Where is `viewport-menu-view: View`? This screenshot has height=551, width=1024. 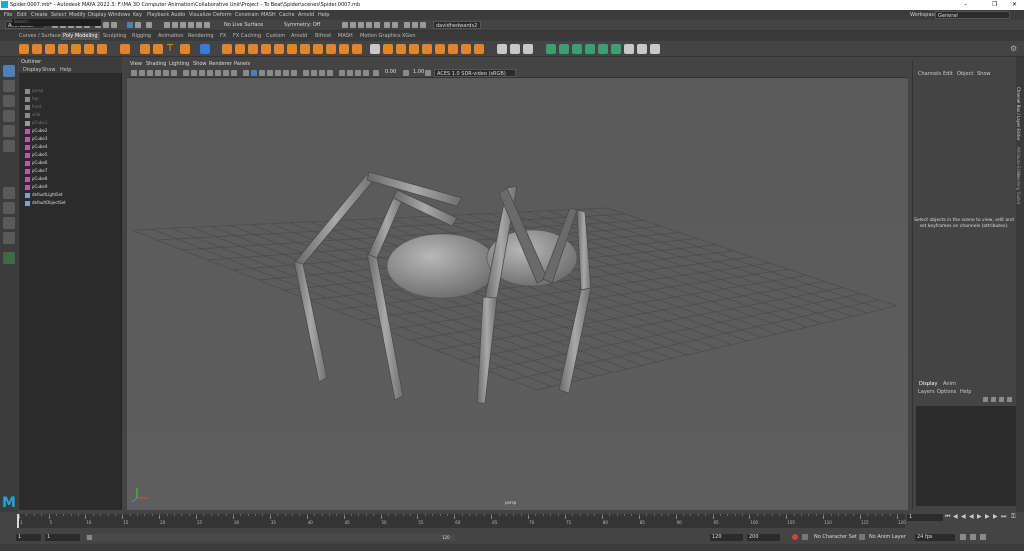
viewport-menu-view: View is located at coordinates (136, 64).